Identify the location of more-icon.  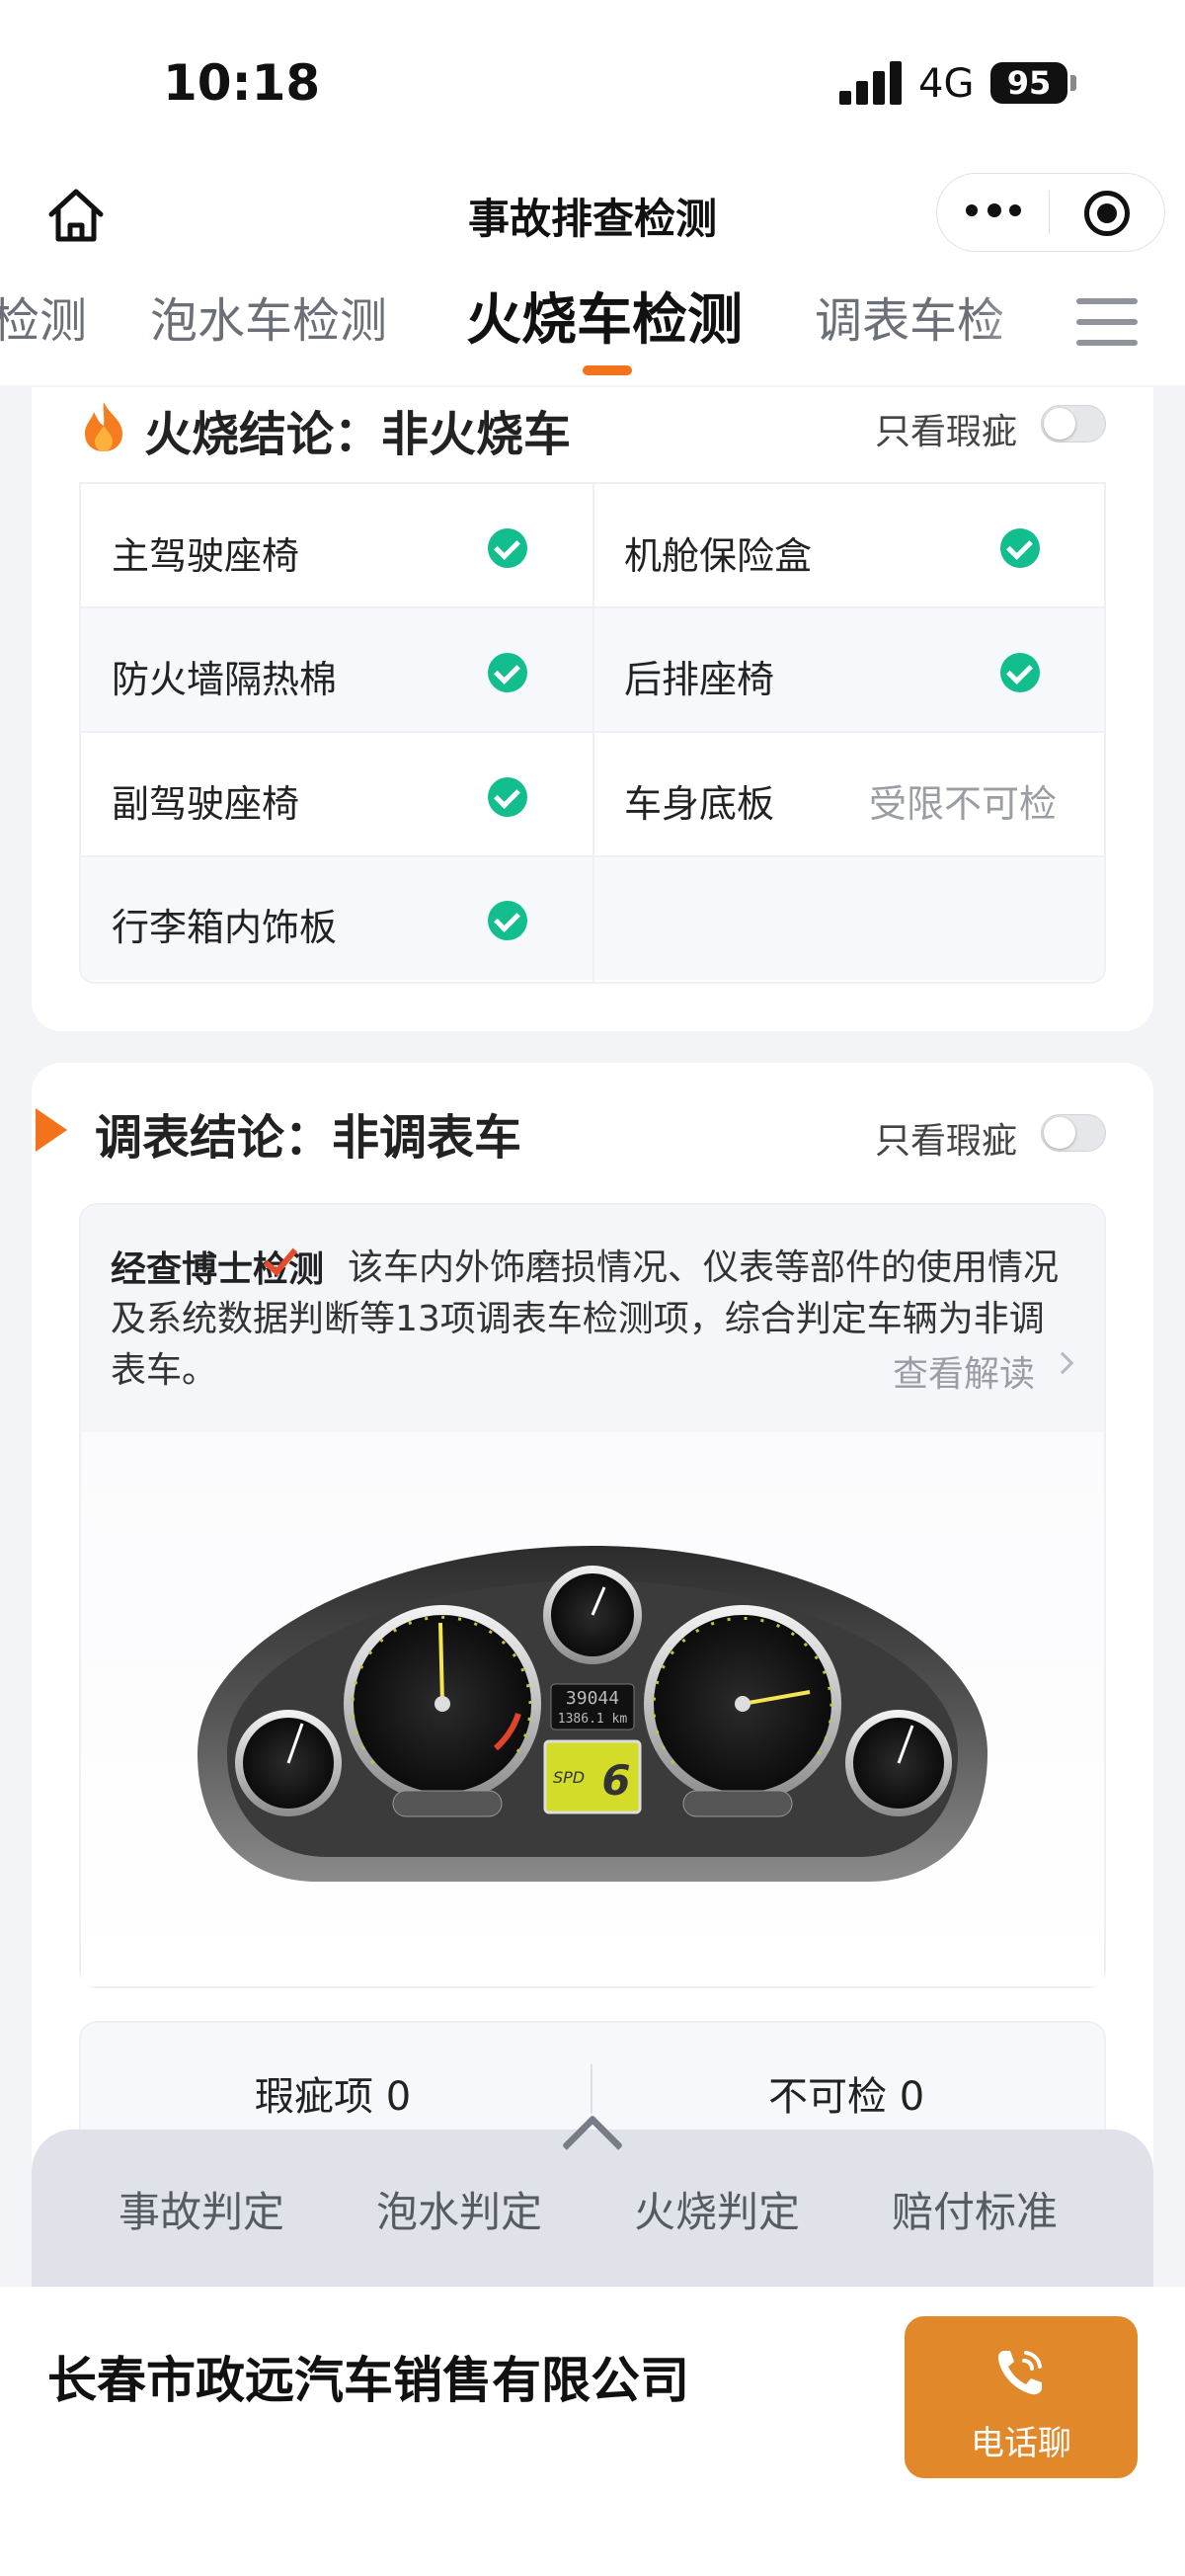
(996, 210).